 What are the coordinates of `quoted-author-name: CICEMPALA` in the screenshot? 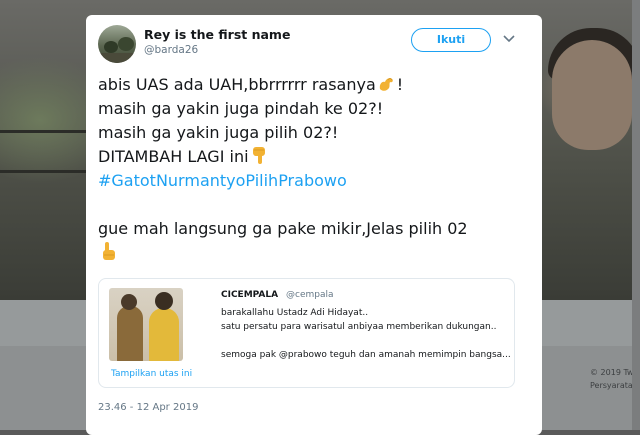 It's located at (250, 295).